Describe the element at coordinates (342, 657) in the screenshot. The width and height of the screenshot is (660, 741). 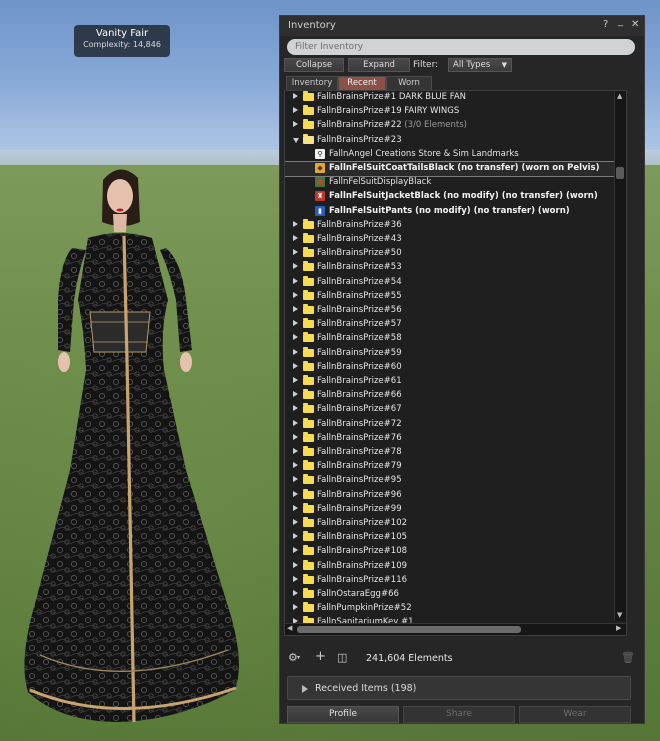
I see `new-window-icon: ◫` at that location.